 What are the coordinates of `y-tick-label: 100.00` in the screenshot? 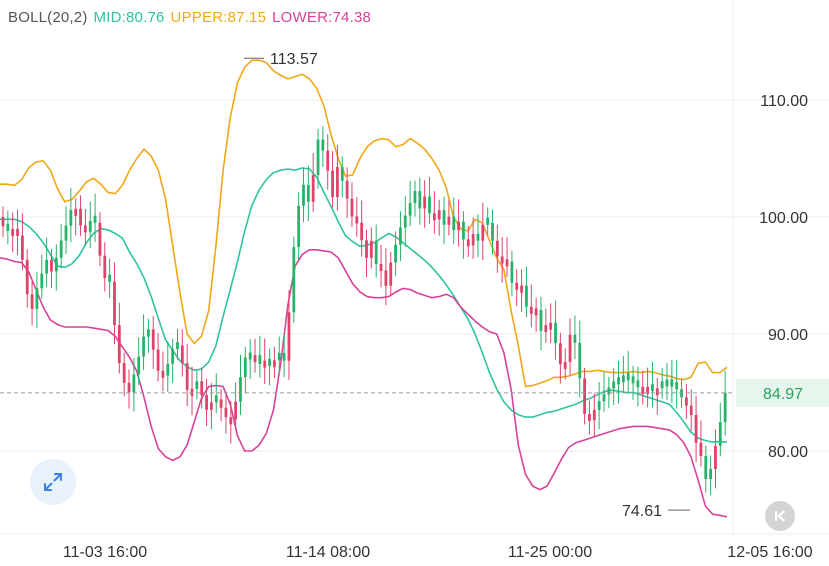 It's located at (783, 218).